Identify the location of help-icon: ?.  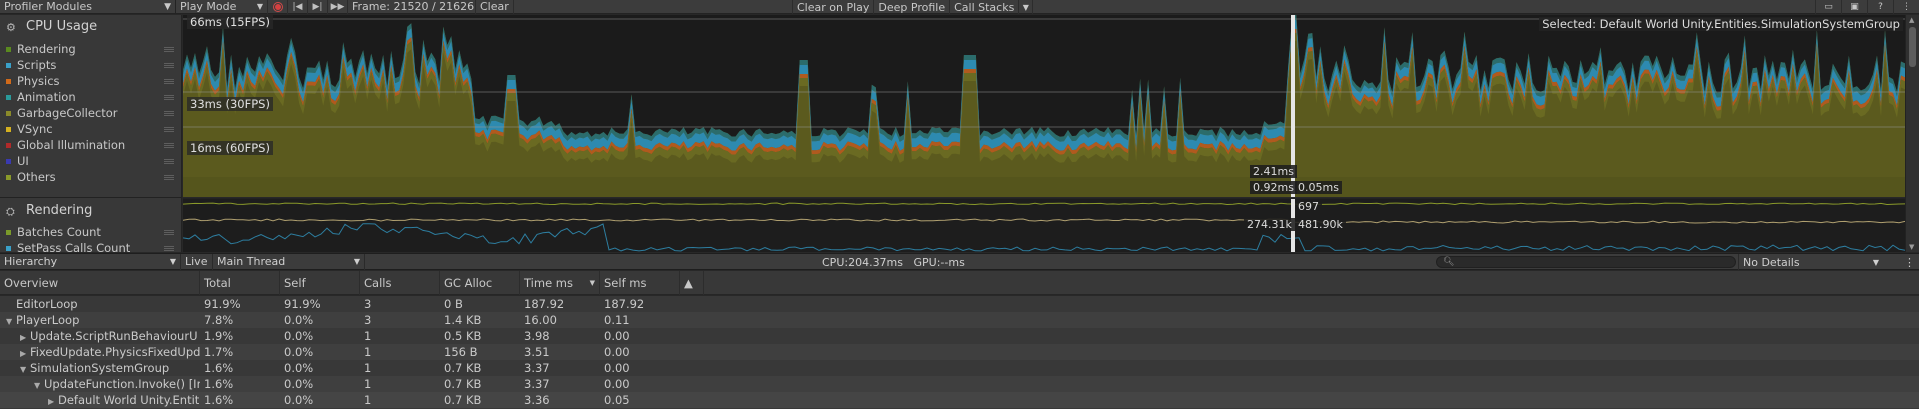
(1880, 7).